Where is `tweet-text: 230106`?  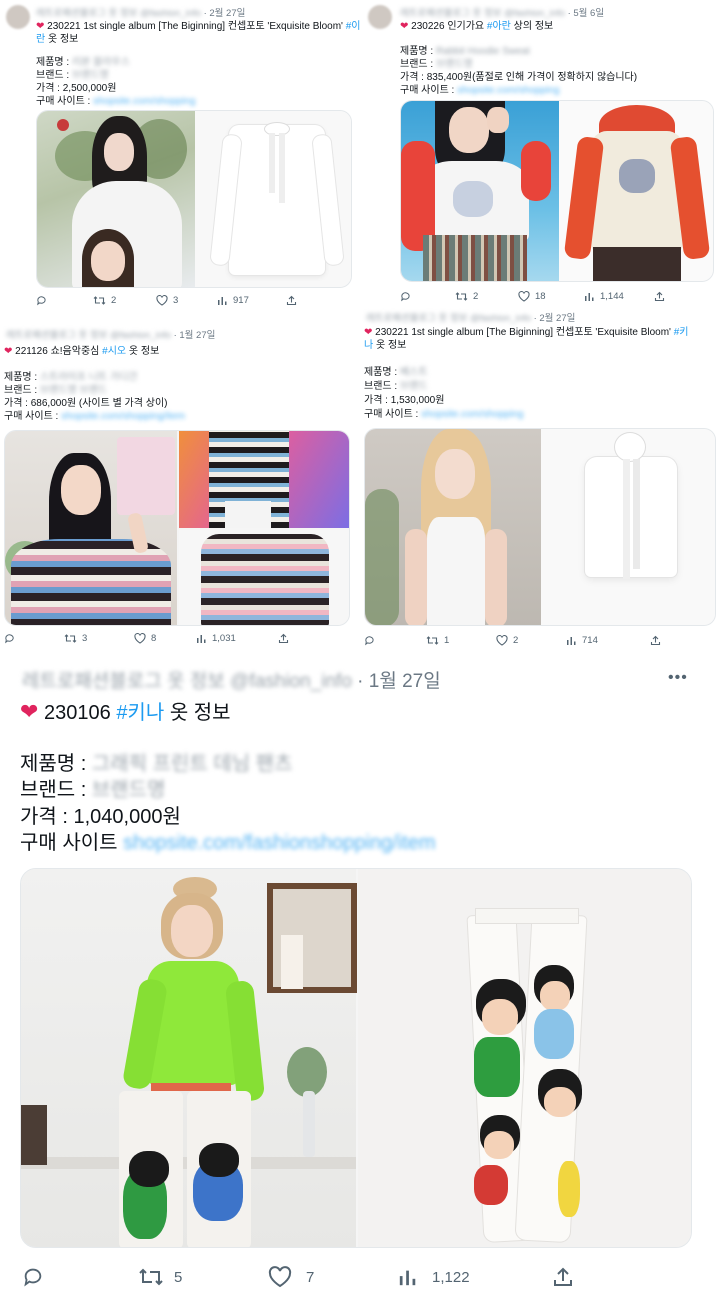 tweet-text: 230106 is located at coordinates (77, 713).